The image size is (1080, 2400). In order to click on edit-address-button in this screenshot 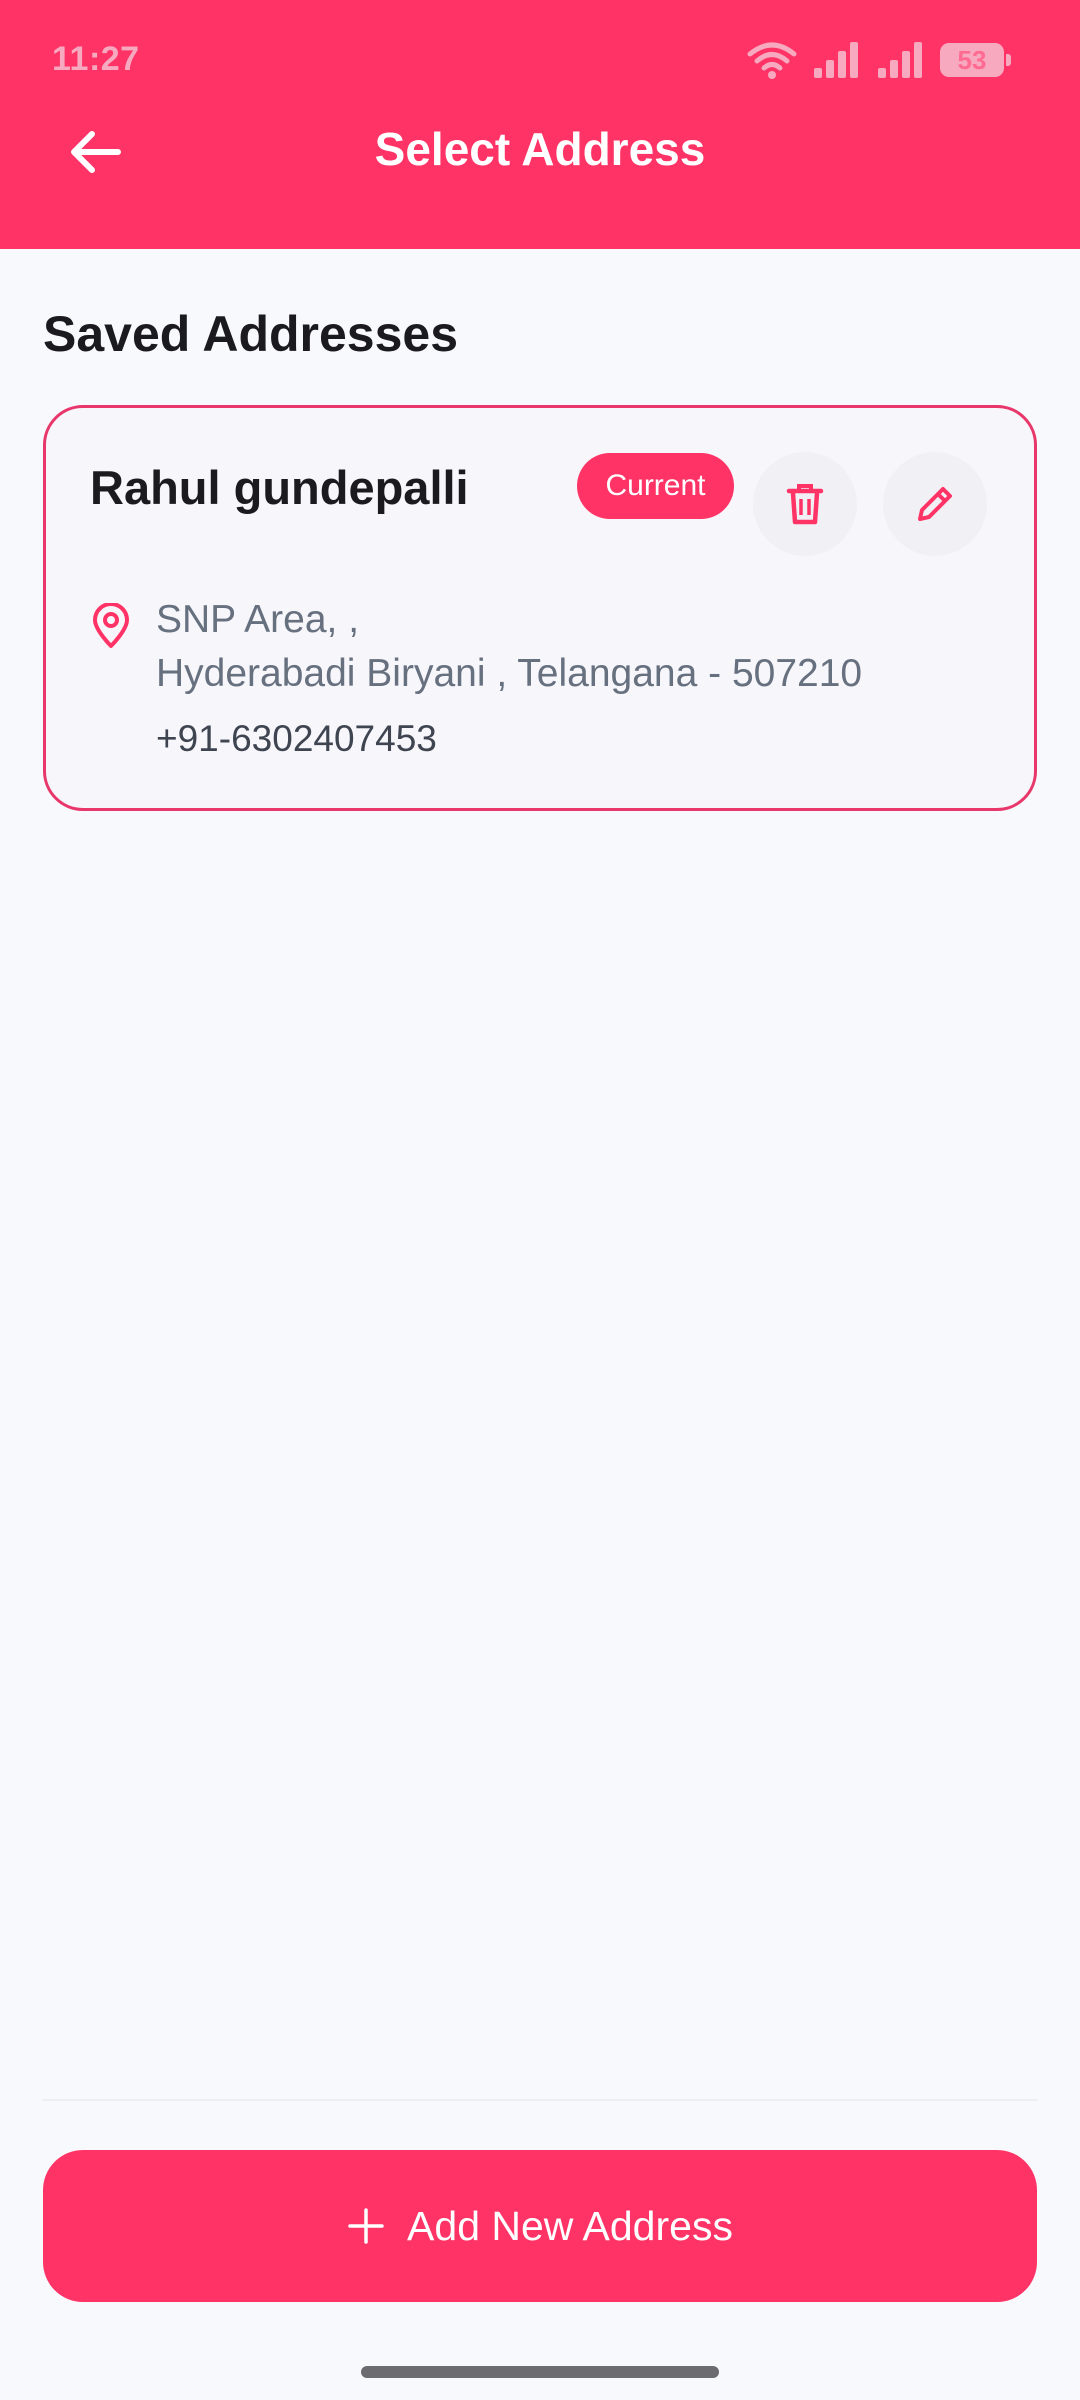, I will do `click(935, 504)`.